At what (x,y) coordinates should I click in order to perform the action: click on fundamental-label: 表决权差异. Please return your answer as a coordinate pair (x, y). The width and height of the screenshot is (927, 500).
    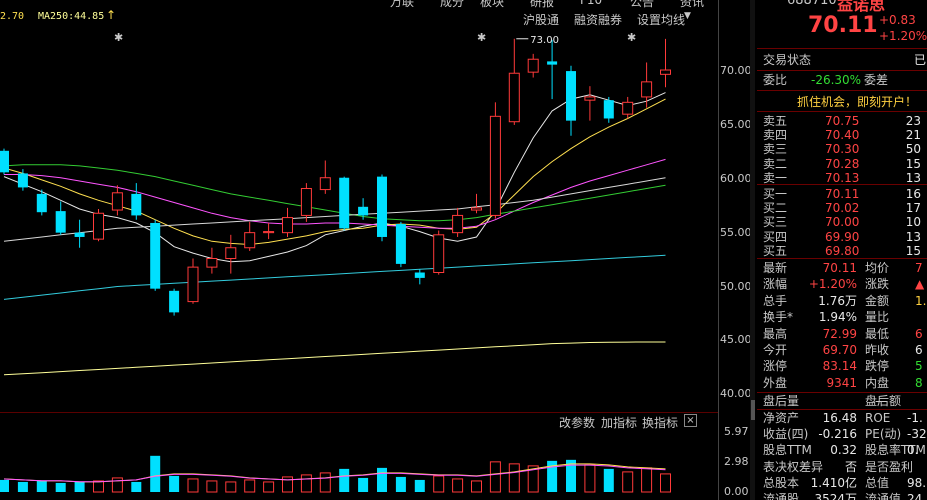
    Looking at the image, I should click on (793, 466).